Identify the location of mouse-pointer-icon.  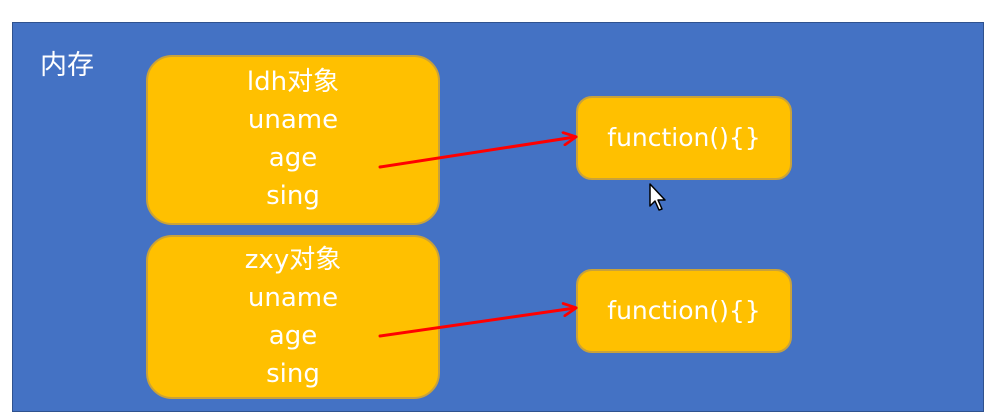
(657, 197).